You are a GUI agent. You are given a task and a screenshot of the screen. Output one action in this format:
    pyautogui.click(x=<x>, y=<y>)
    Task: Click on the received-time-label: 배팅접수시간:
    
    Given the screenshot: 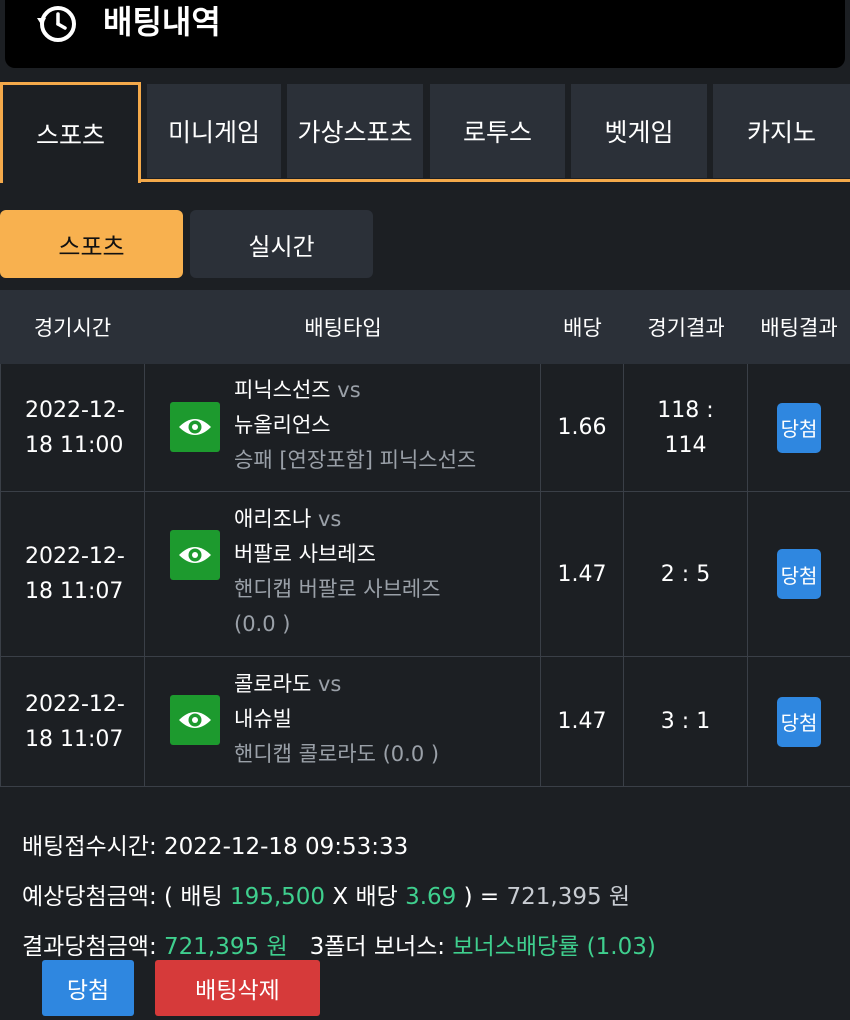 What is the action you would take?
    pyautogui.click(x=89, y=847)
    